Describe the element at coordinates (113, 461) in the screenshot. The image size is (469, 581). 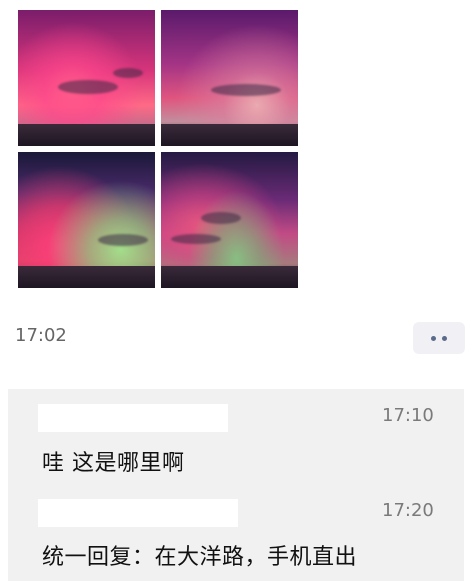
I see `comment-text: 哇 这是哪里啊` at that location.